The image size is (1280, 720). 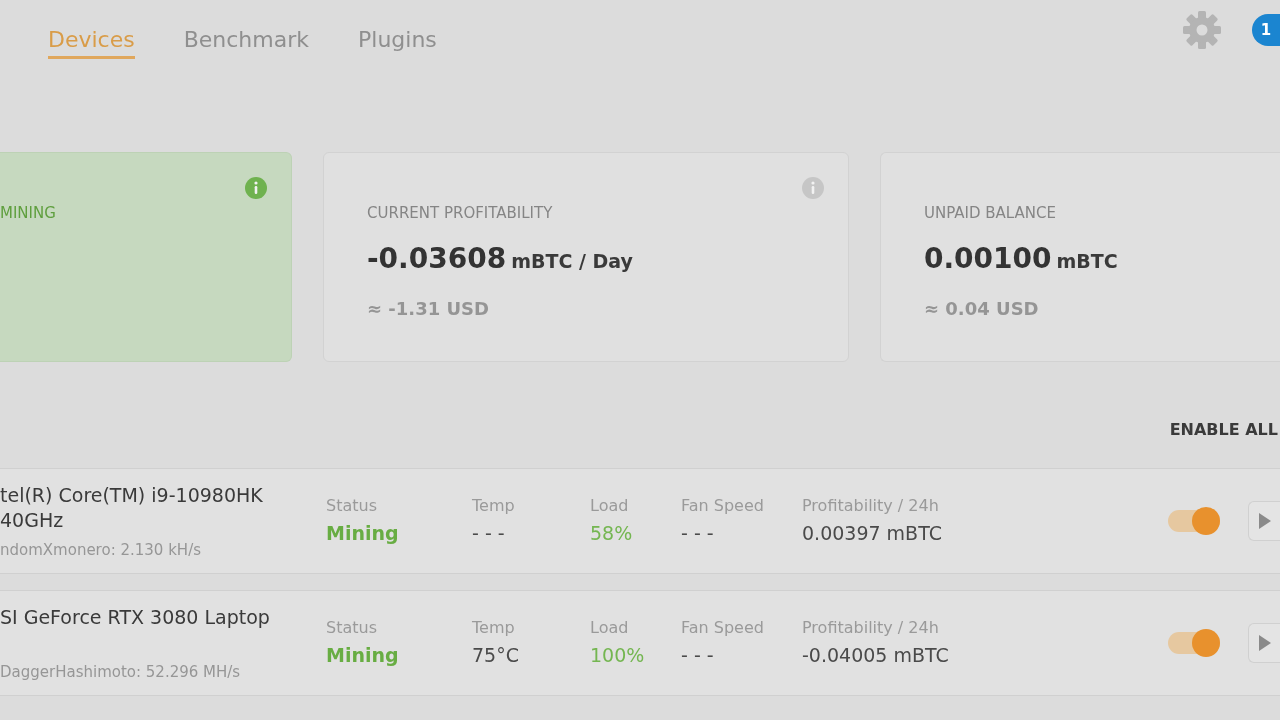 What do you see at coordinates (460, 213) in the screenshot?
I see `card-title: CURRENT PROFITABILITY` at bounding box center [460, 213].